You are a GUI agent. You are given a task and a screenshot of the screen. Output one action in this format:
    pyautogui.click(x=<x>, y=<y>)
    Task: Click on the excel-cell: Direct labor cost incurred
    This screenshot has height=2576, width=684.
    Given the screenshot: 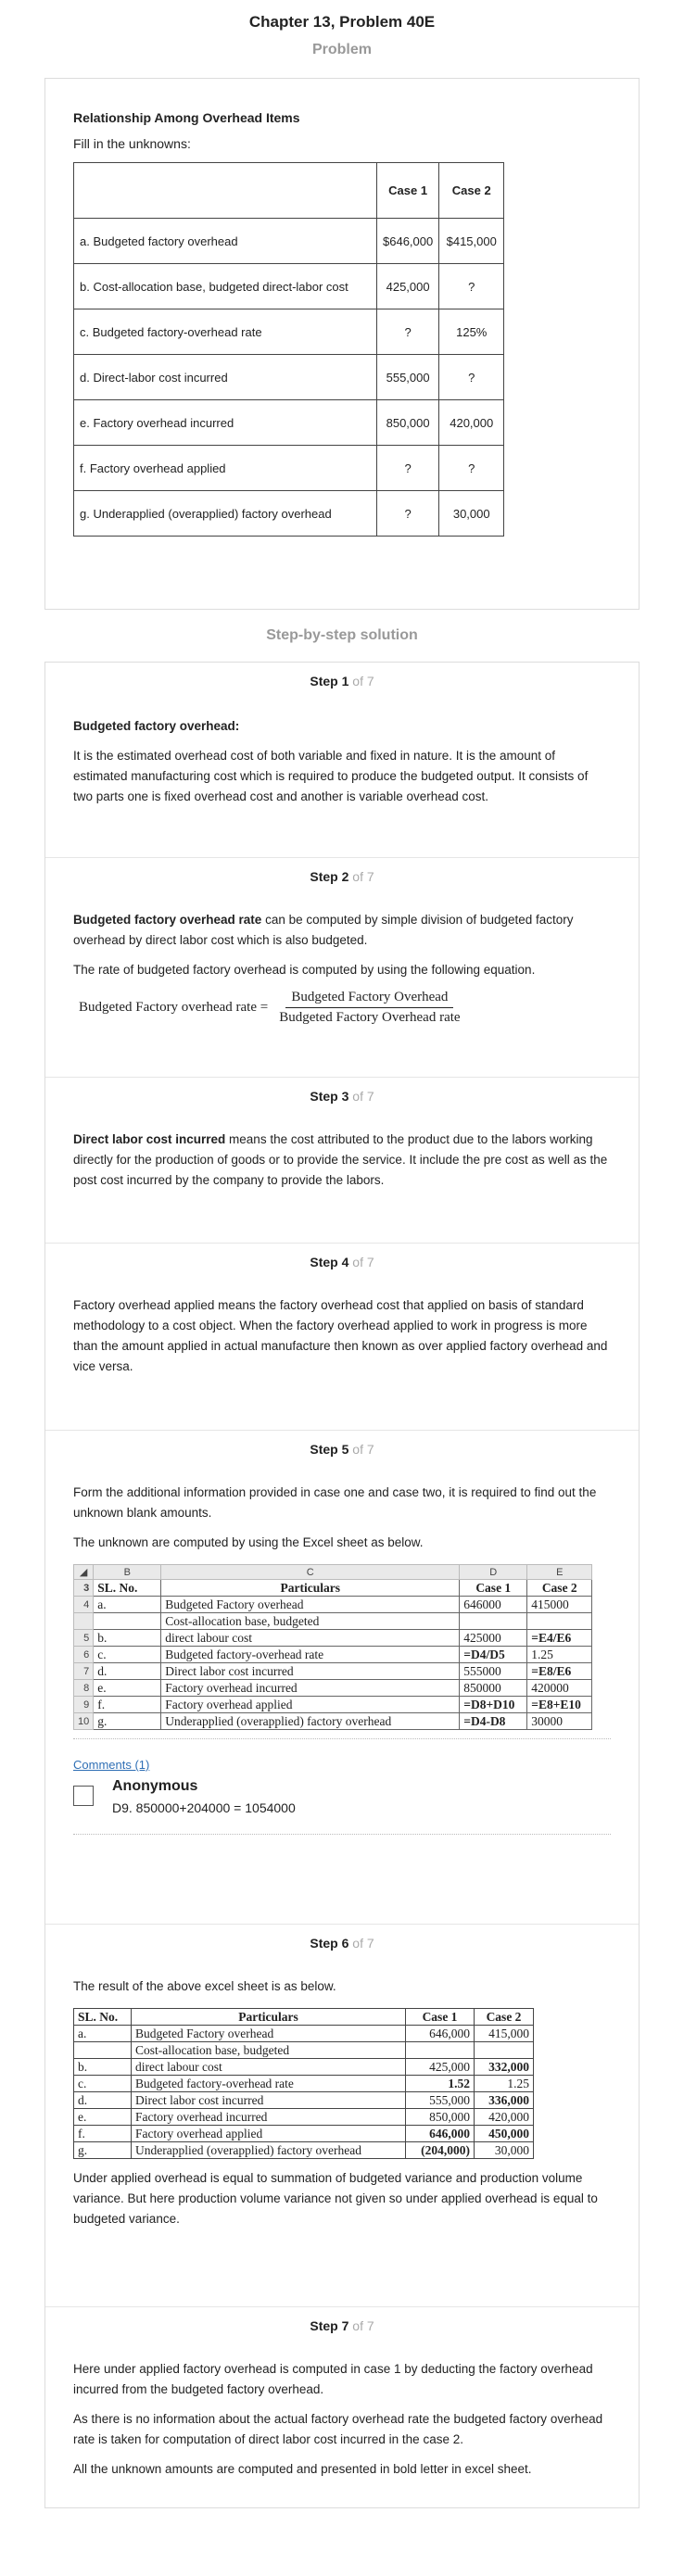 What is the action you would take?
    pyautogui.click(x=310, y=1671)
    